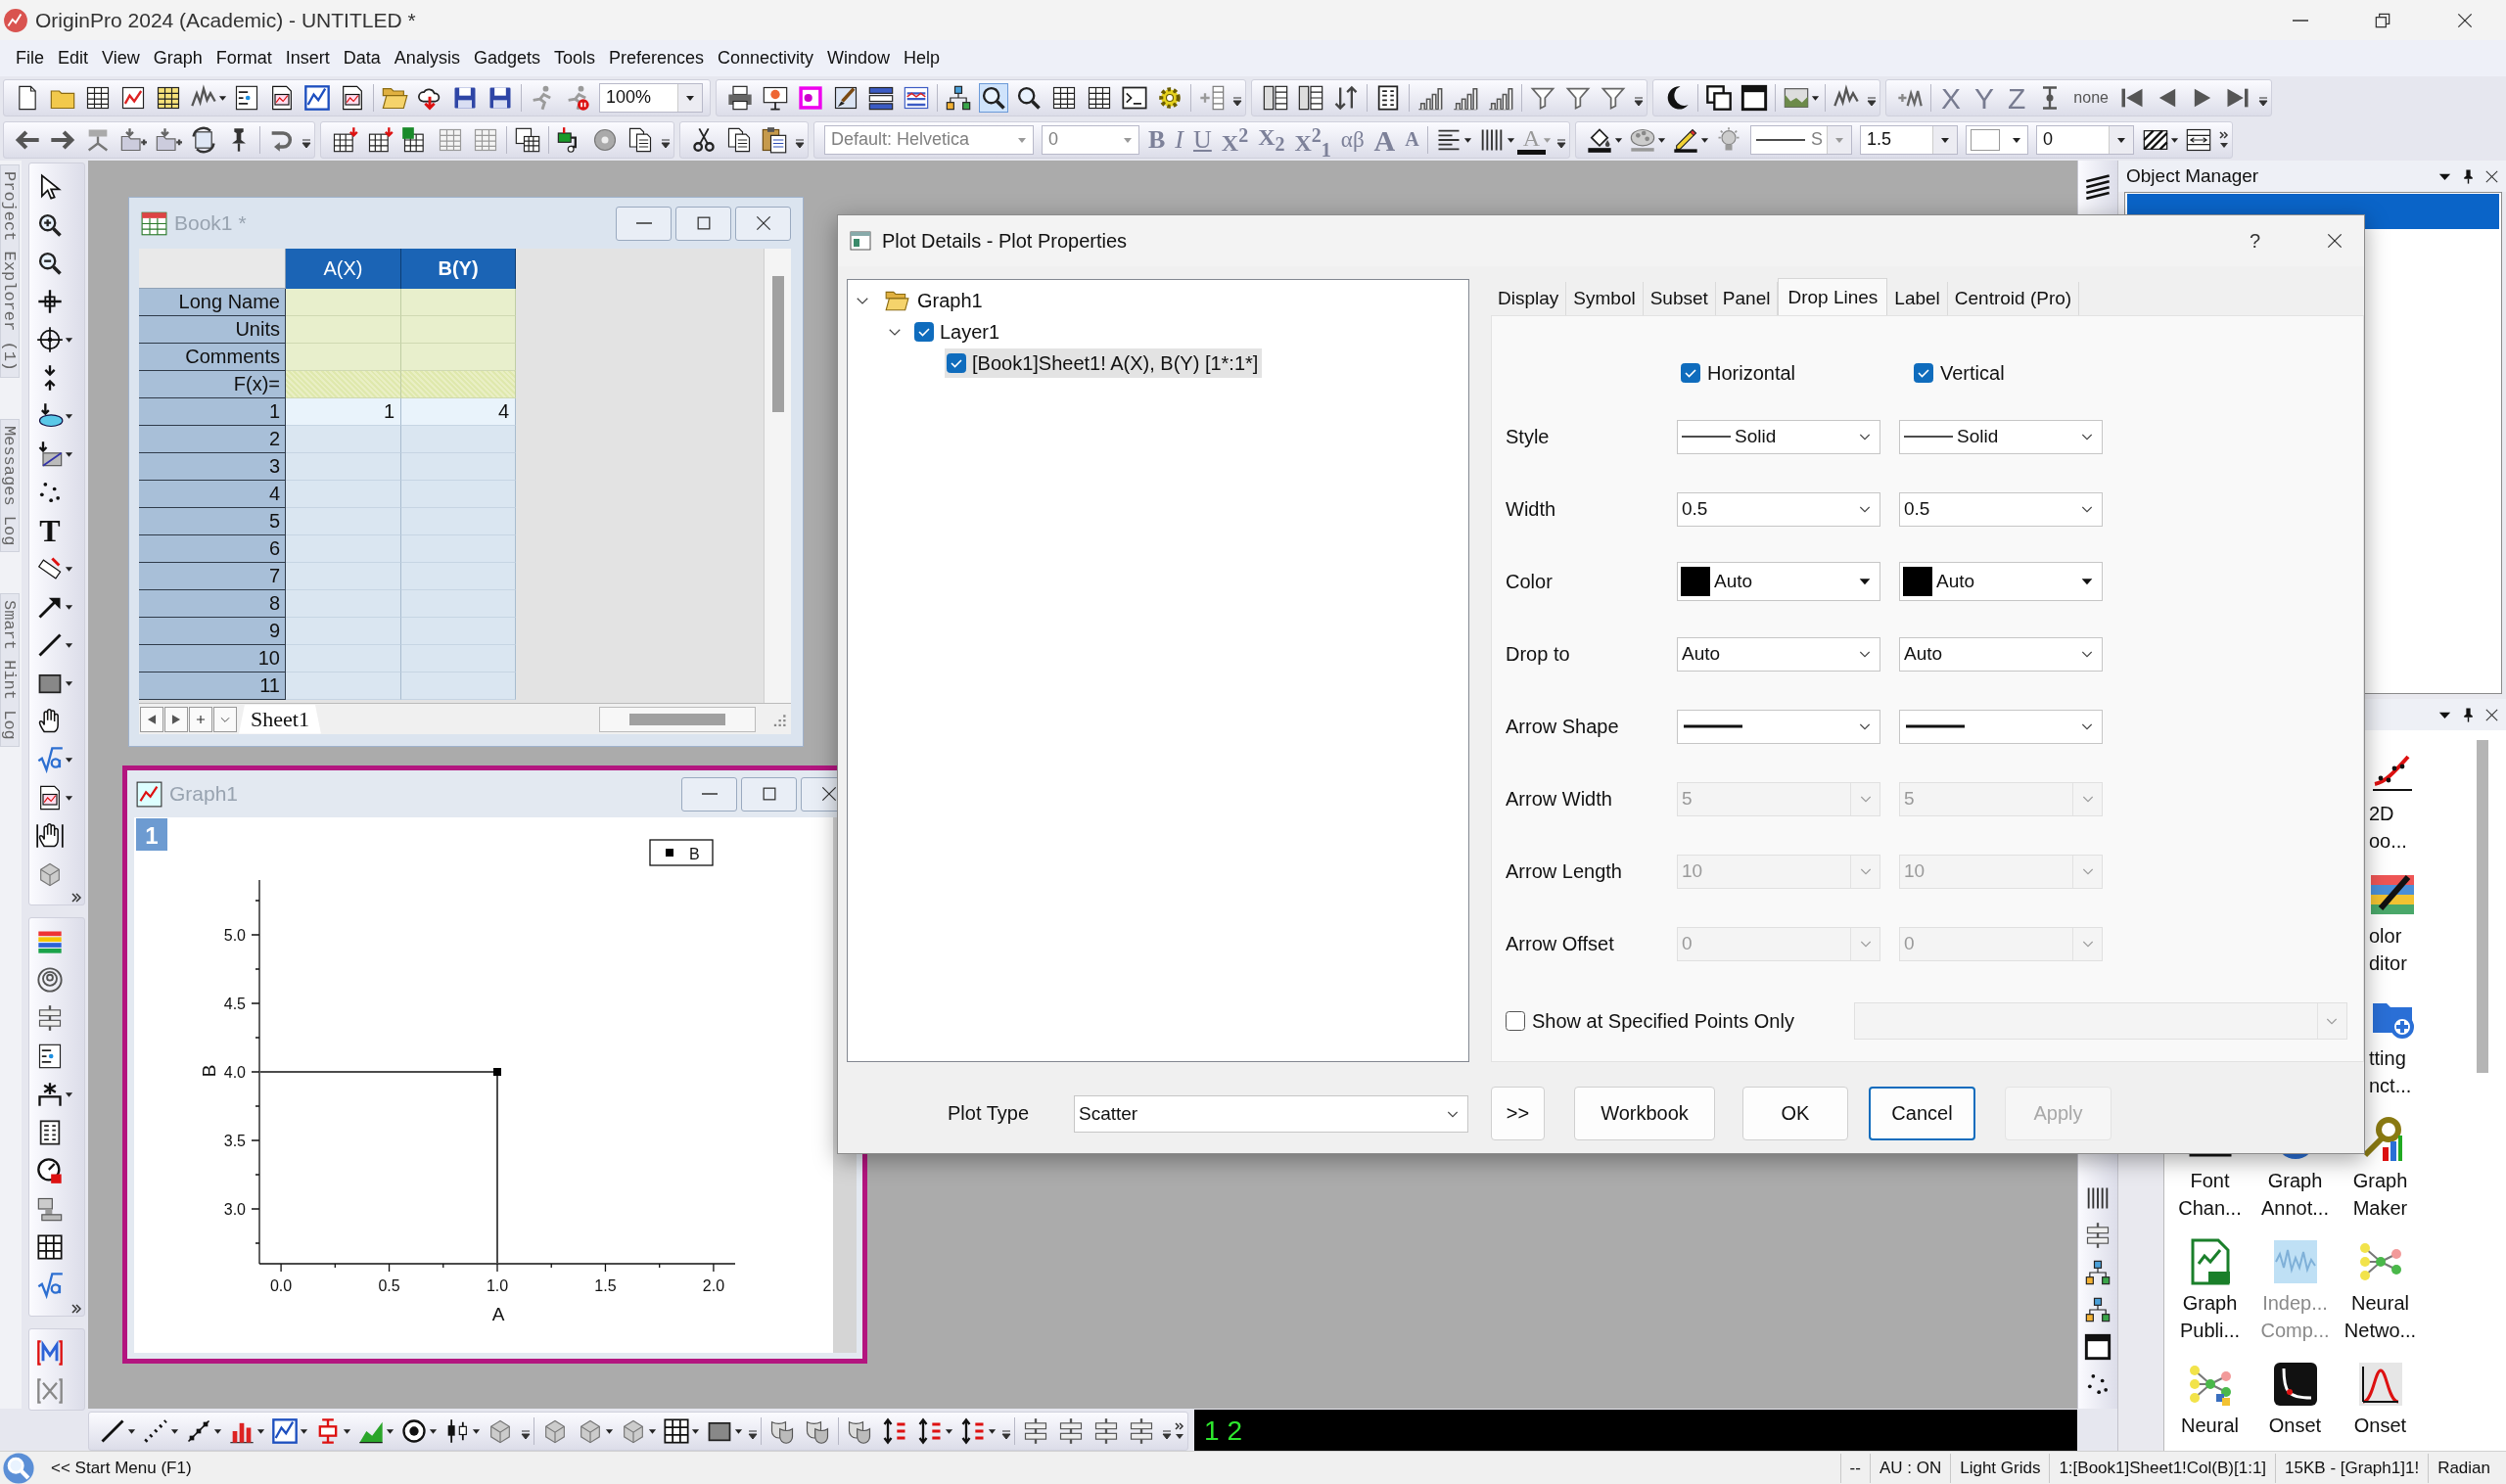  Describe the element at coordinates (212, 412) in the screenshot. I see `row-header: 1` at that location.